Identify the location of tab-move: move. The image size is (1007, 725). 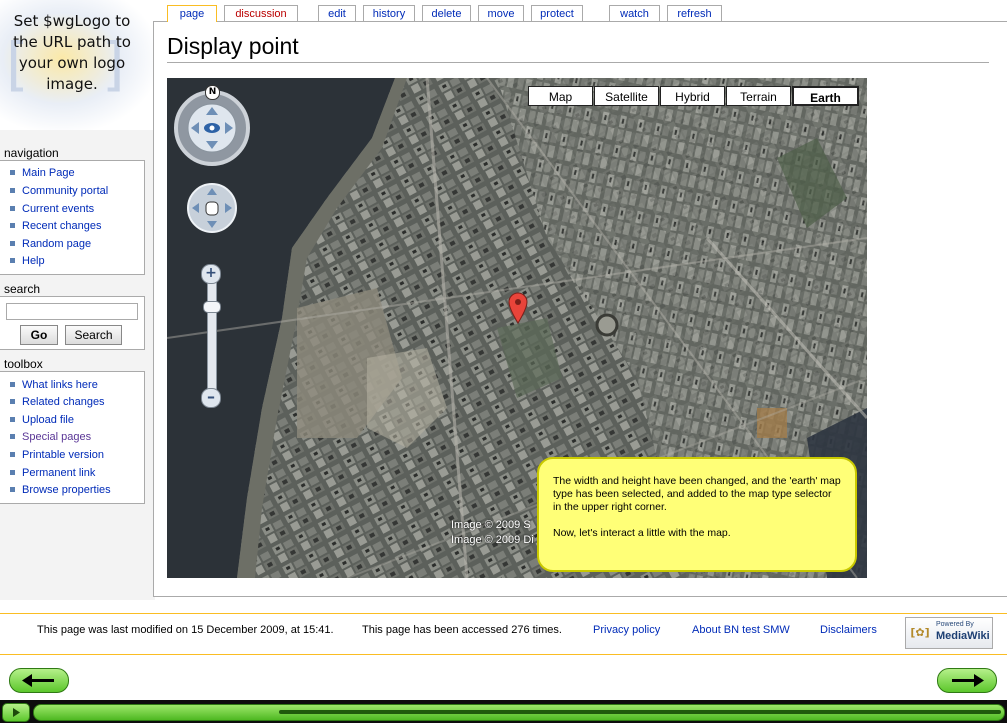
(501, 13).